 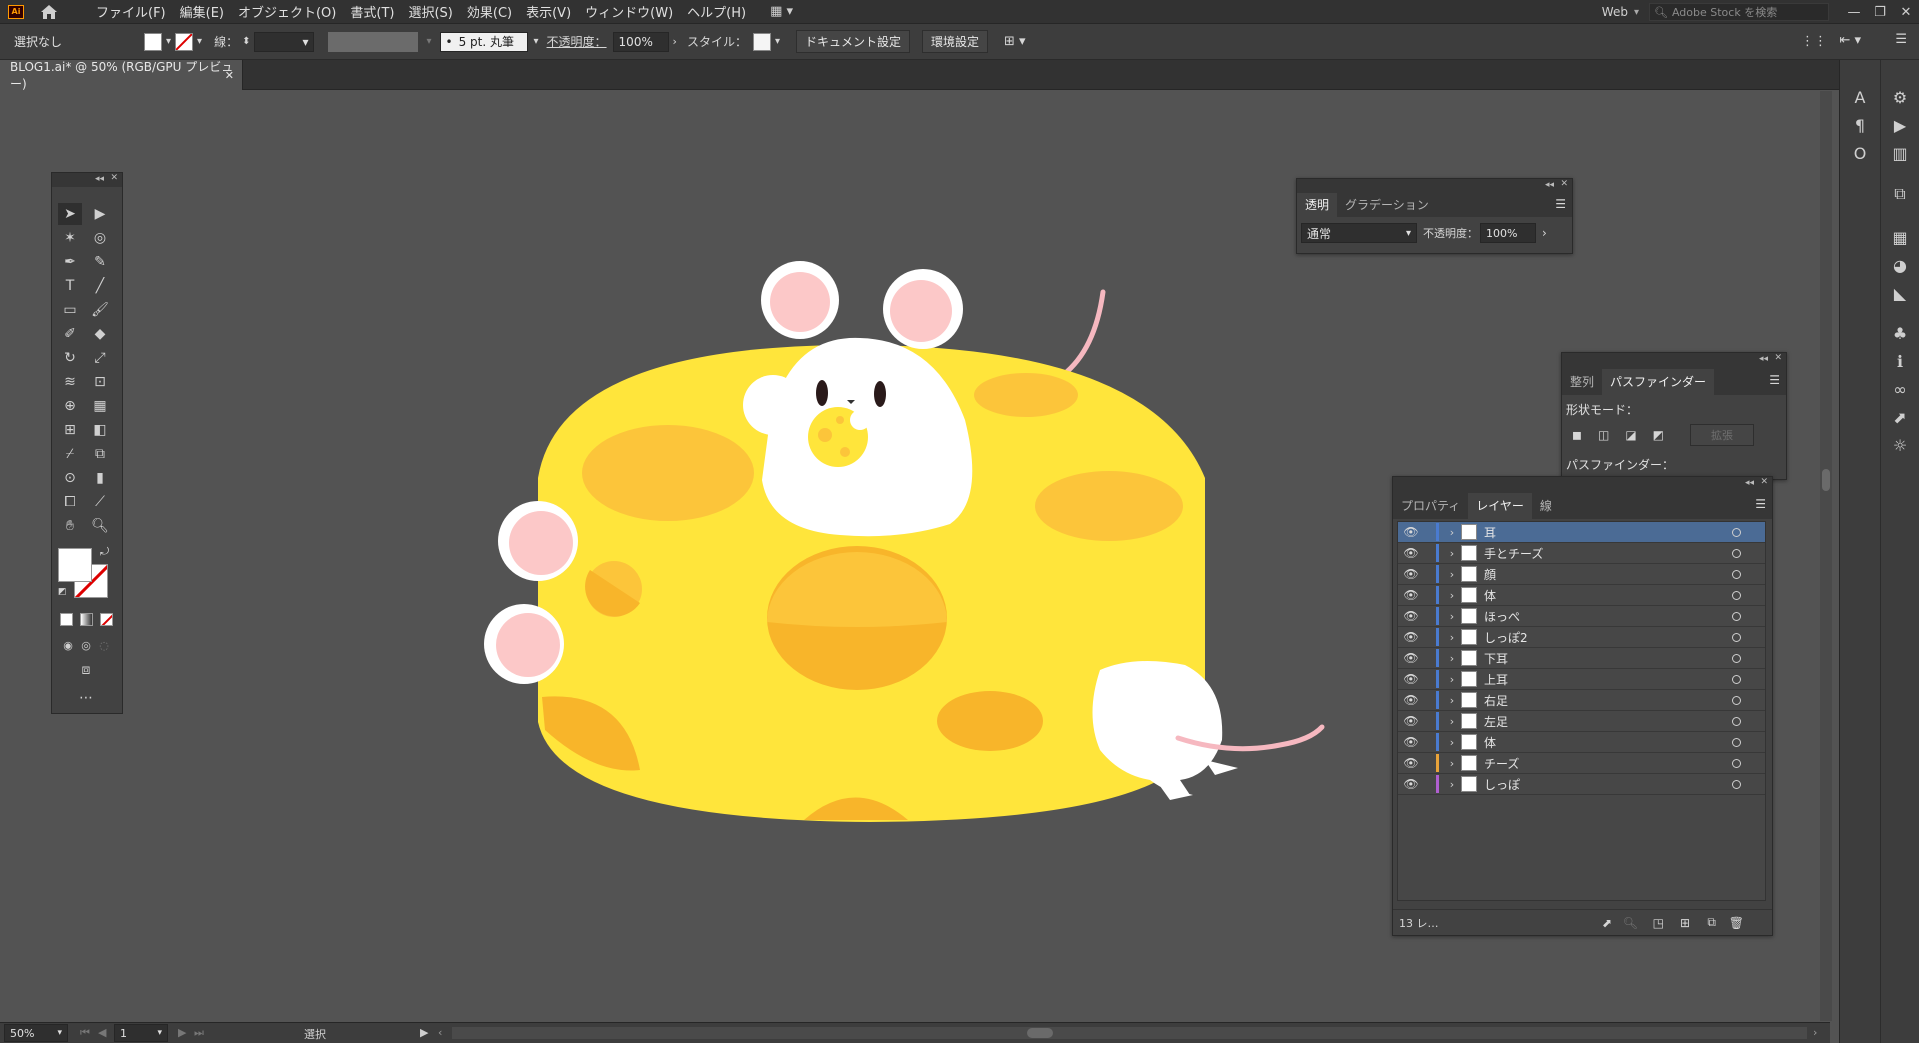 I want to click on scroll-left-icon: ‹, so click(x=440, y=1032).